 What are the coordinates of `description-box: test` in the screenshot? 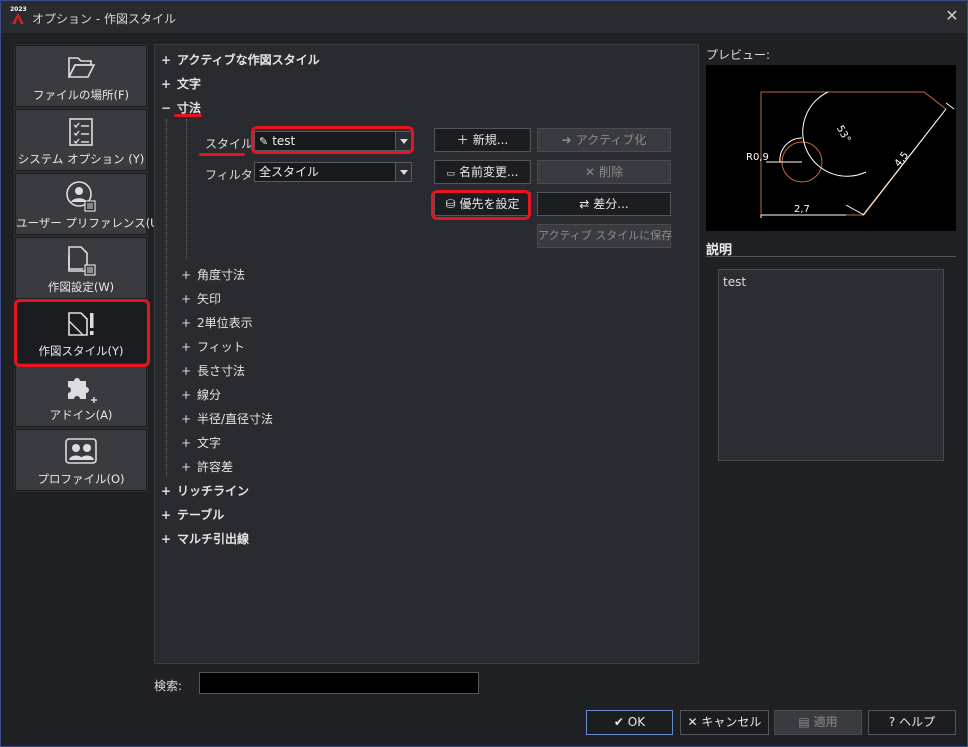 It's located at (831, 365).